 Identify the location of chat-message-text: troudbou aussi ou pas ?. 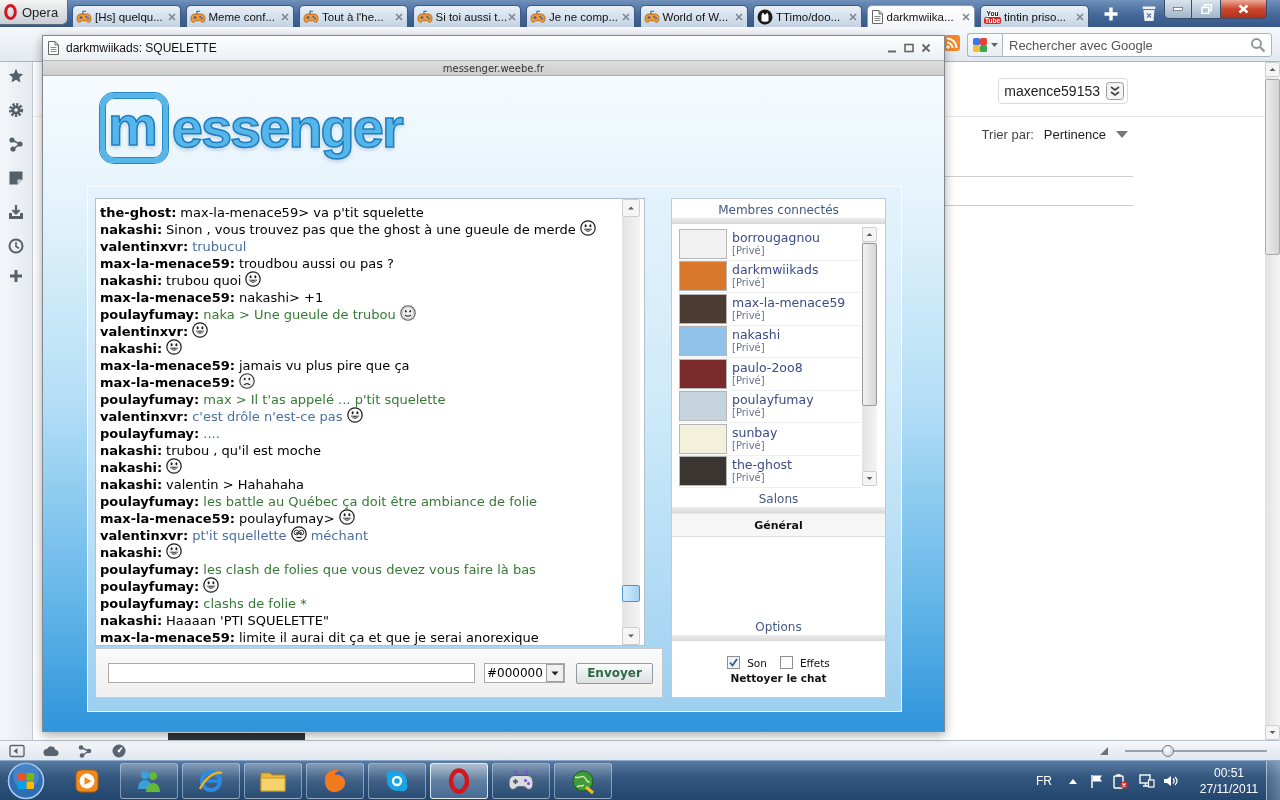
(316, 263).